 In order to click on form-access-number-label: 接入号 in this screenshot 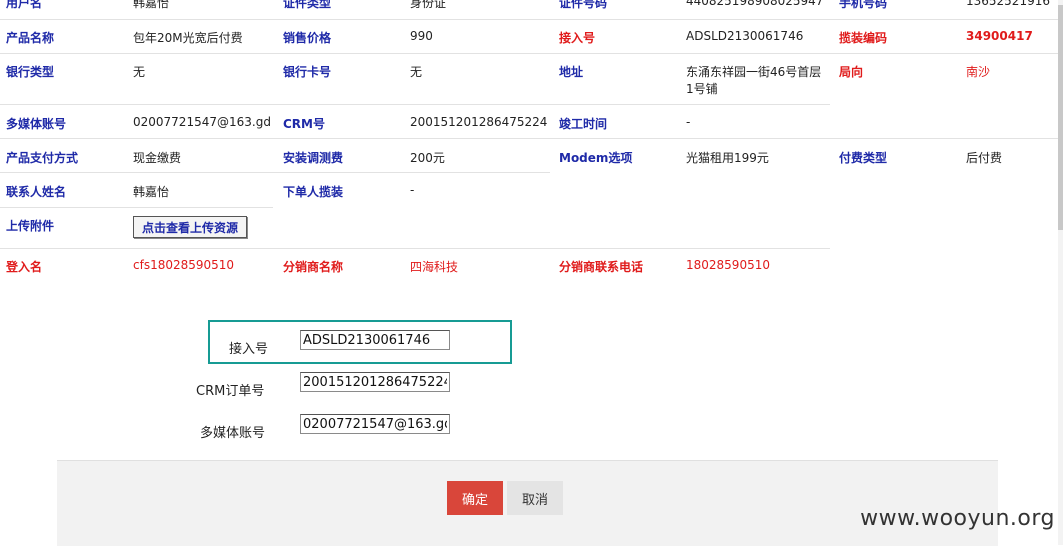, I will do `click(249, 349)`.